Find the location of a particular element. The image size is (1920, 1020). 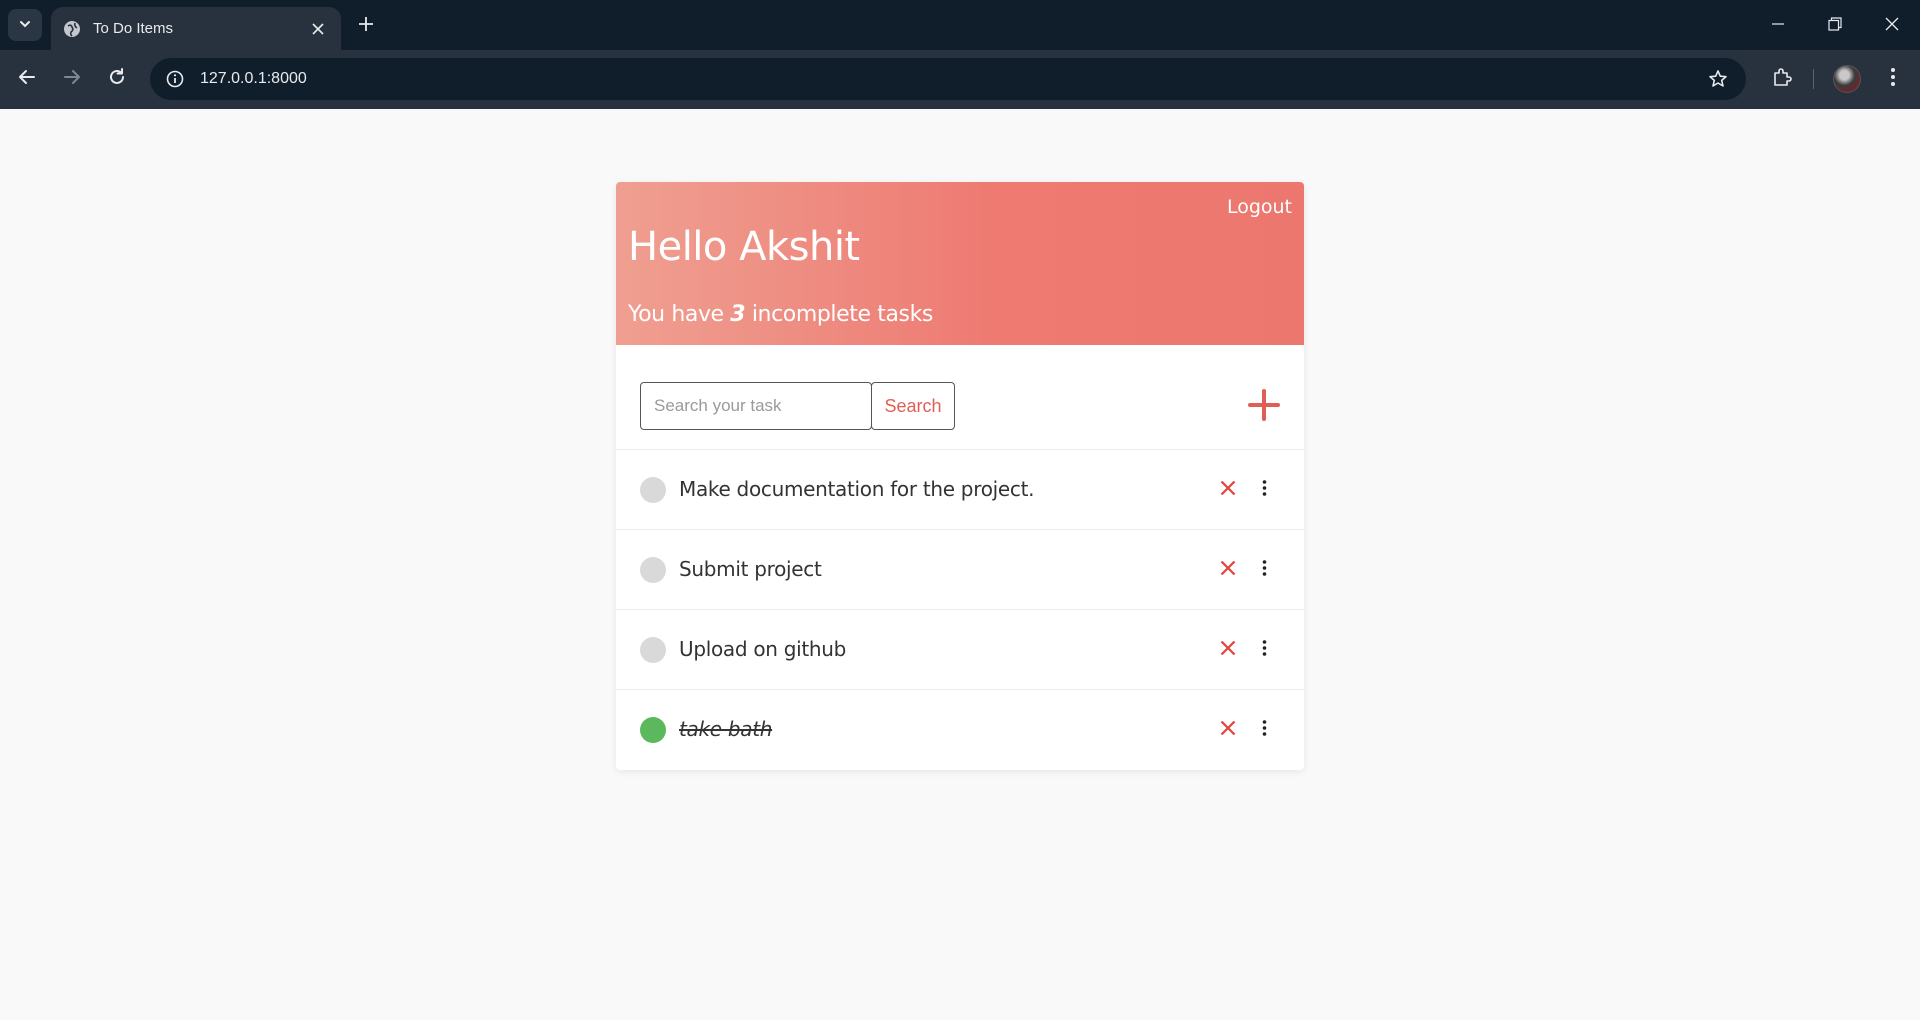

arrow-right-icon is located at coordinates (72, 79).